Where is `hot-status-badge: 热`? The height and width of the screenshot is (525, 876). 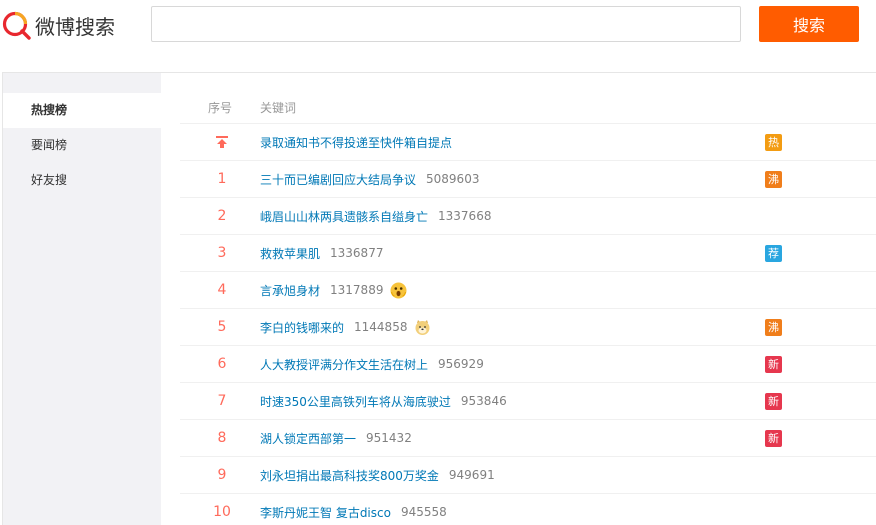 hot-status-badge: 热 is located at coordinates (773, 142).